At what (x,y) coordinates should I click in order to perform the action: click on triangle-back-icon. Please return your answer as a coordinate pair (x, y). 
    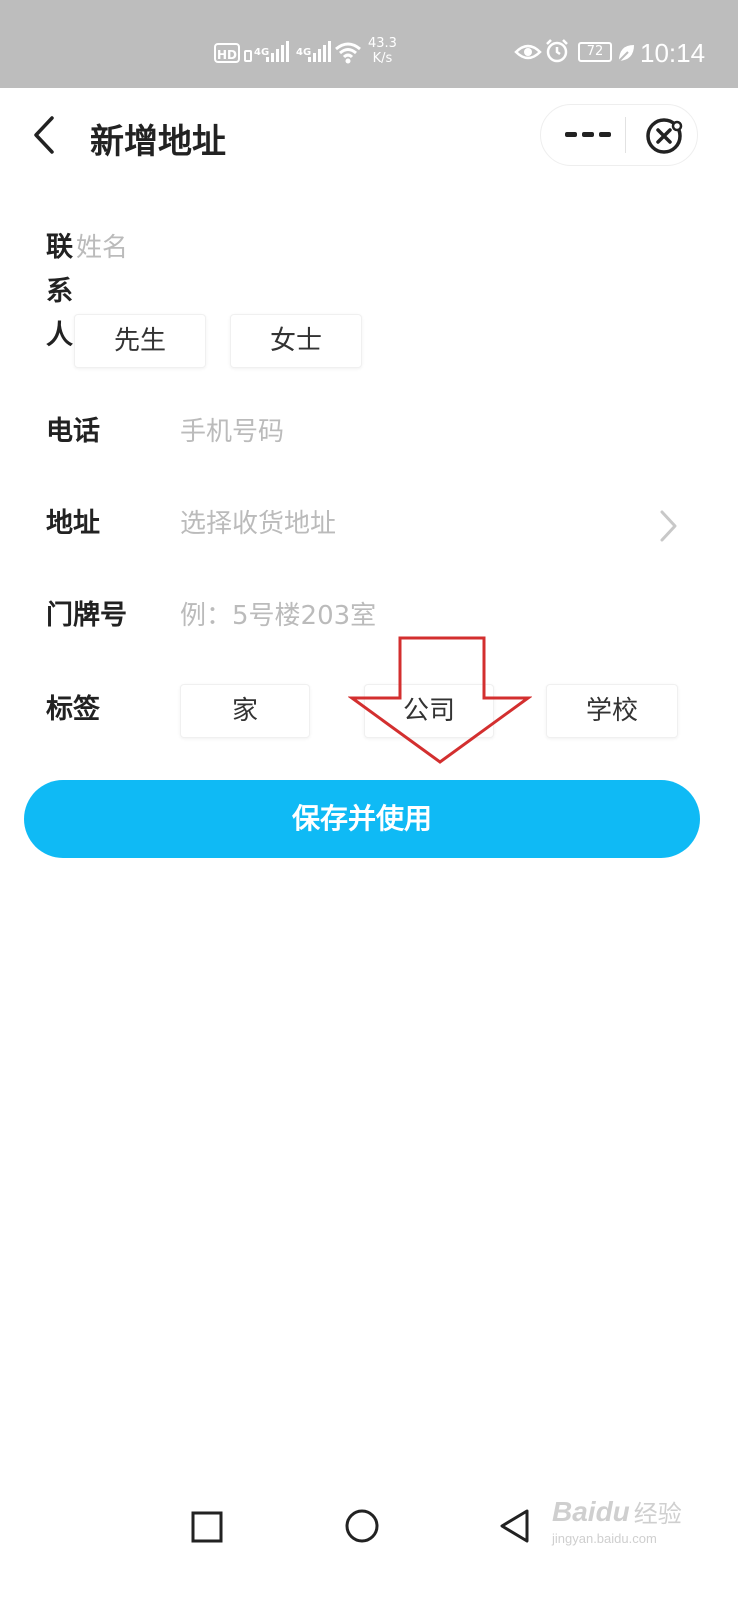
    Looking at the image, I should click on (514, 1526).